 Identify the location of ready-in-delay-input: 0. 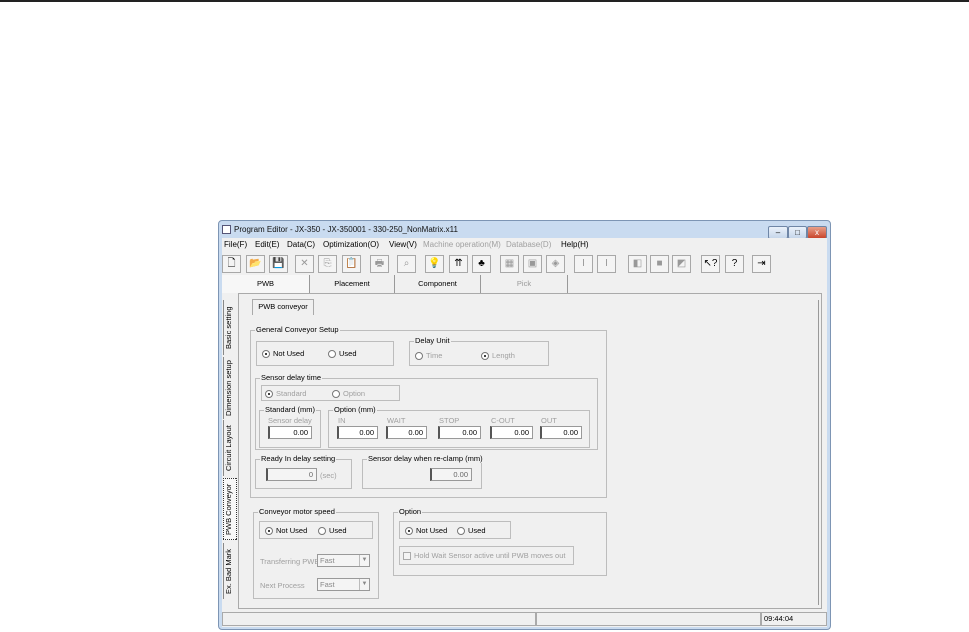
(291, 474).